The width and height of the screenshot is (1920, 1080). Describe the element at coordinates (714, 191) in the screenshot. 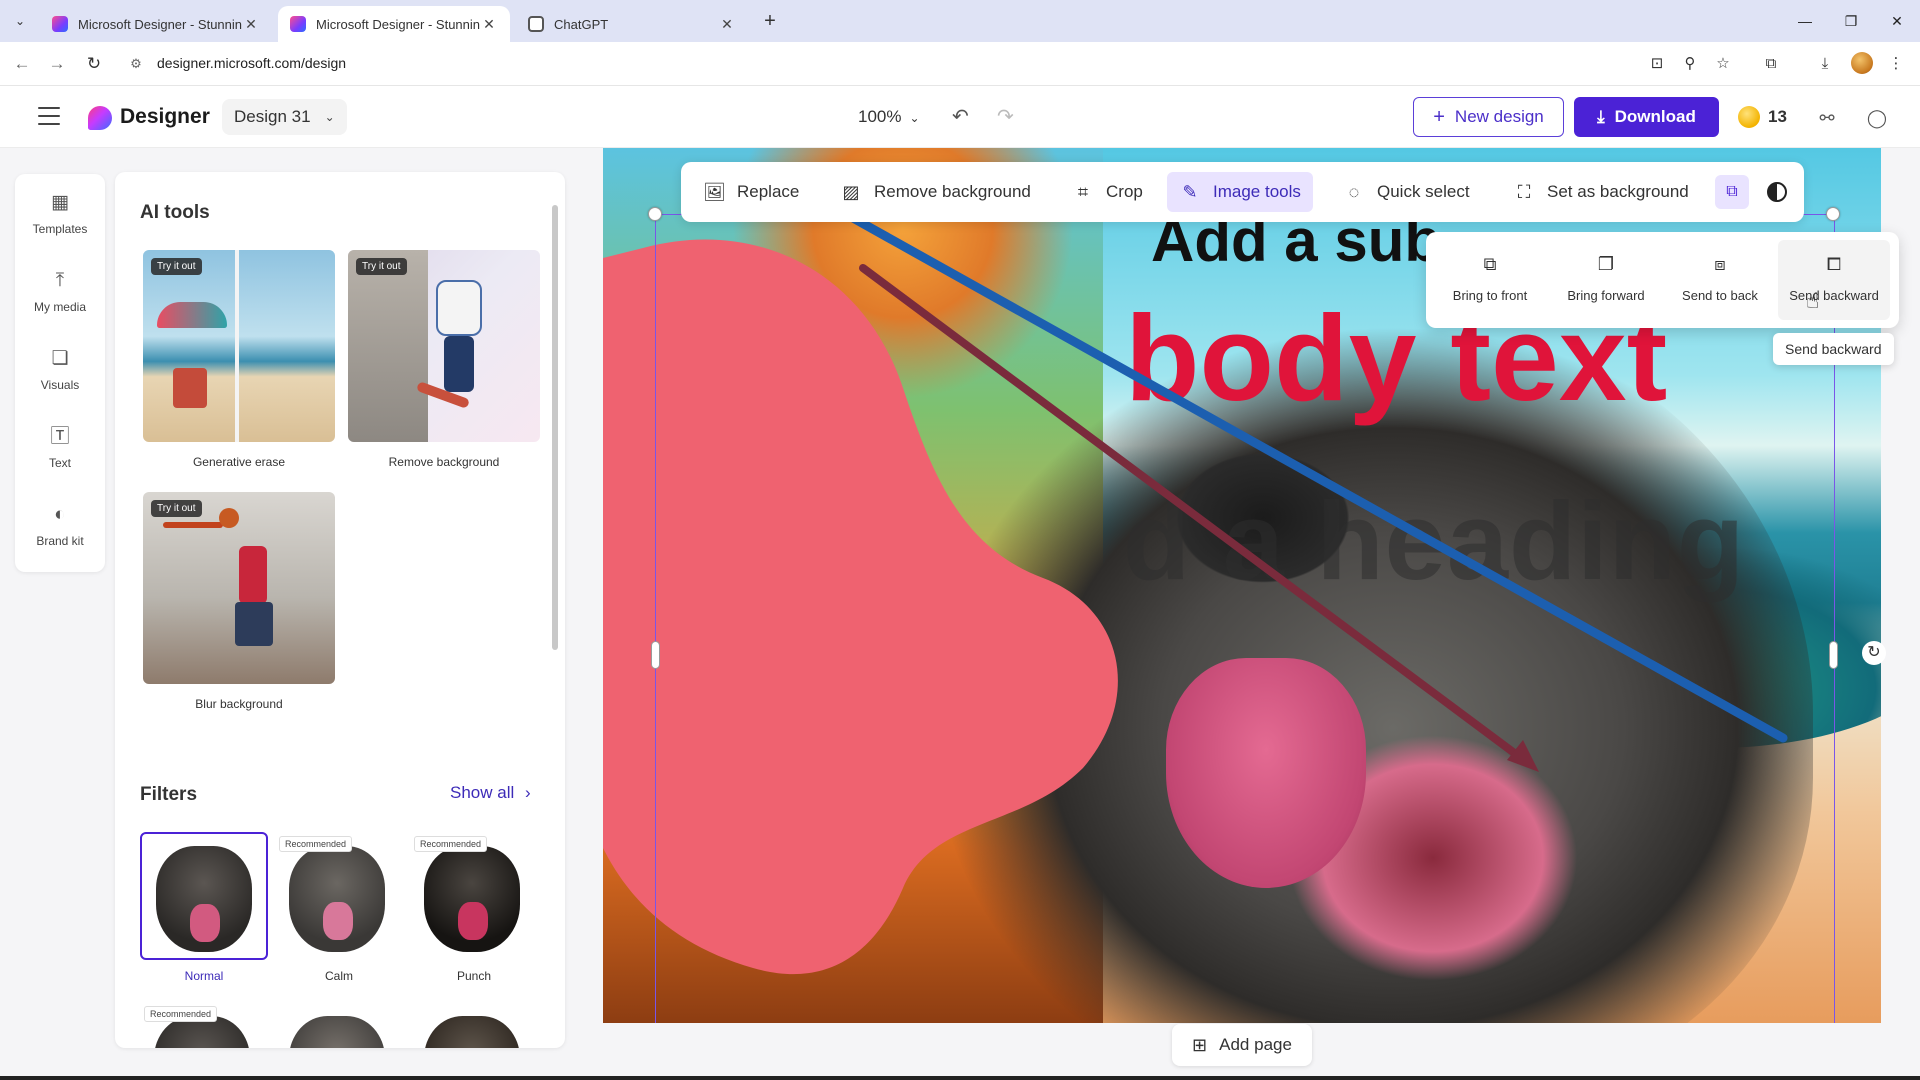

I see `image-icon: 🖼` at that location.